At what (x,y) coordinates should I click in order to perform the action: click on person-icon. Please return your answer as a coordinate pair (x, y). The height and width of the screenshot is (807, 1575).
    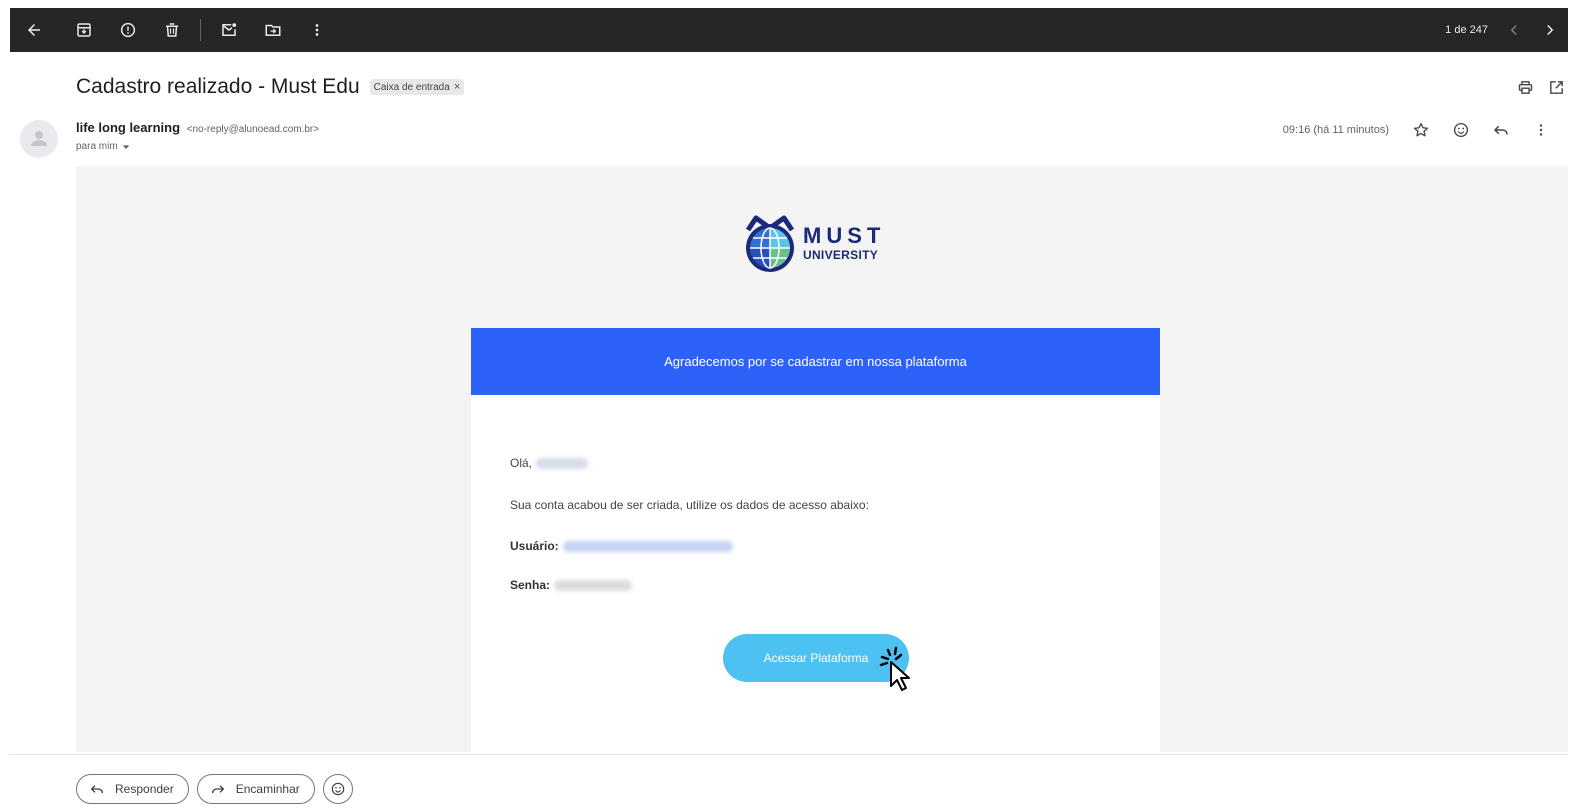
    Looking at the image, I should click on (39, 138).